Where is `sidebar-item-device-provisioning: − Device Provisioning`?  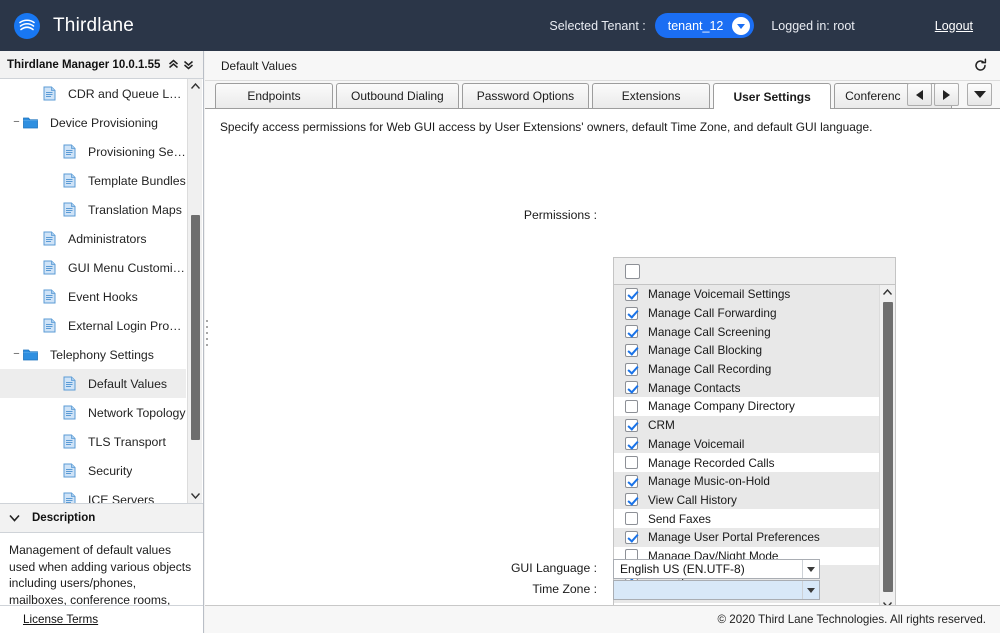
sidebar-item-device-provisioning: − Device Provisioning is located at coordinates (93, 122).